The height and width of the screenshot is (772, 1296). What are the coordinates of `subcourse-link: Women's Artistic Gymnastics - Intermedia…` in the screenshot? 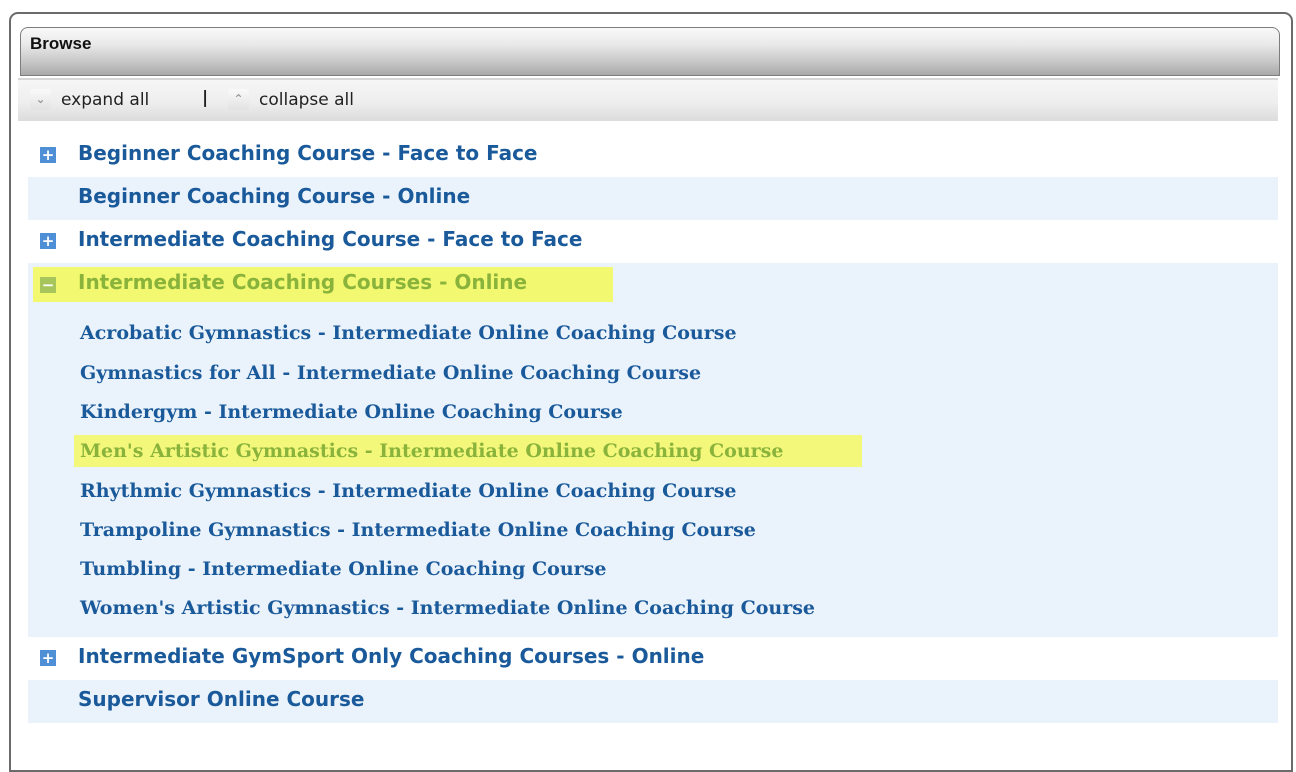 It's located at (447, 608).